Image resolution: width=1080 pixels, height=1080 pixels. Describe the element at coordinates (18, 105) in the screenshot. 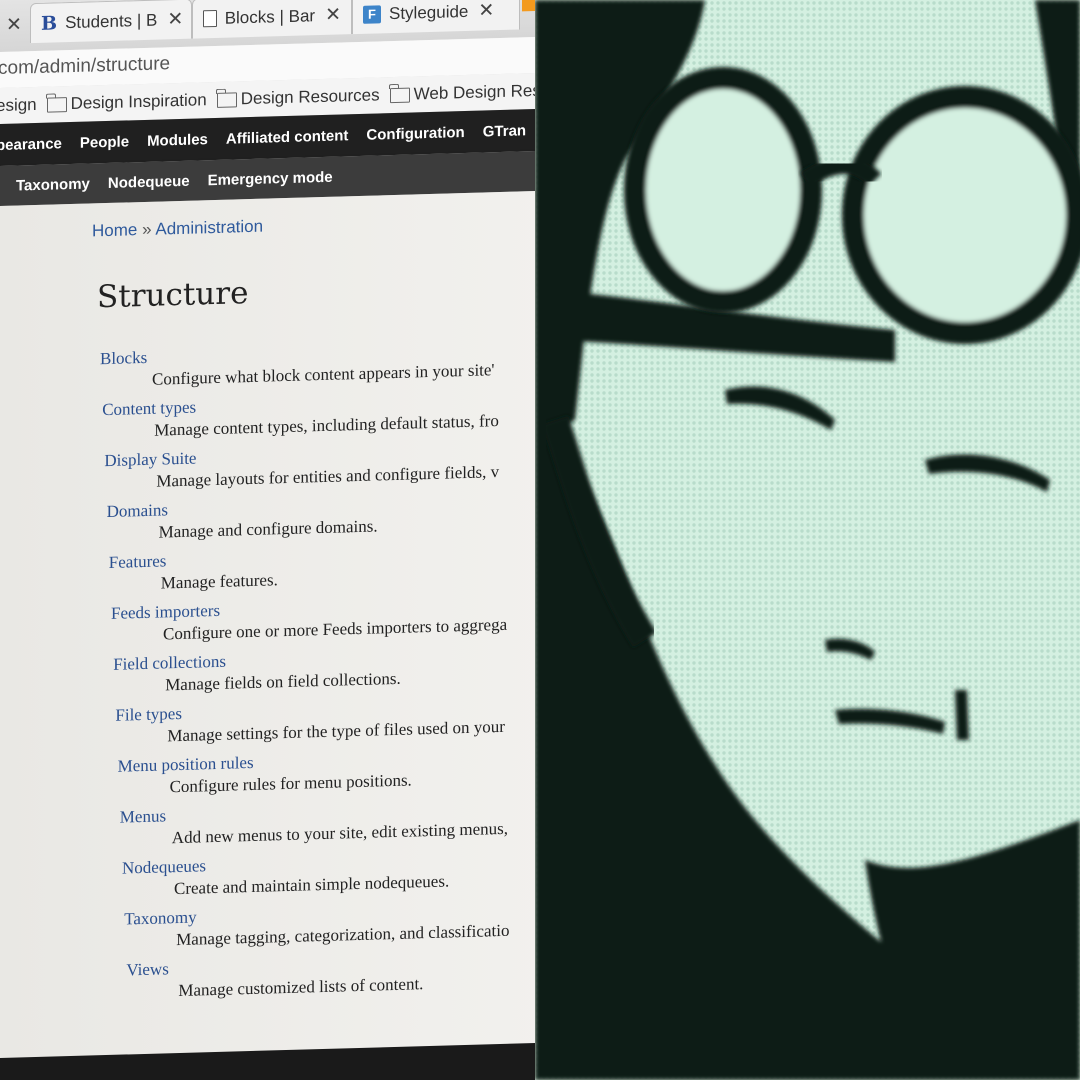

I see `bookmark-design: esign` at that location.